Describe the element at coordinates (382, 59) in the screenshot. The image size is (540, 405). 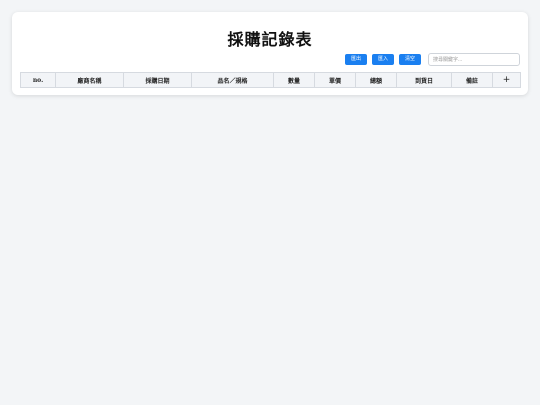
I see `import-button: 匯入` at that location.